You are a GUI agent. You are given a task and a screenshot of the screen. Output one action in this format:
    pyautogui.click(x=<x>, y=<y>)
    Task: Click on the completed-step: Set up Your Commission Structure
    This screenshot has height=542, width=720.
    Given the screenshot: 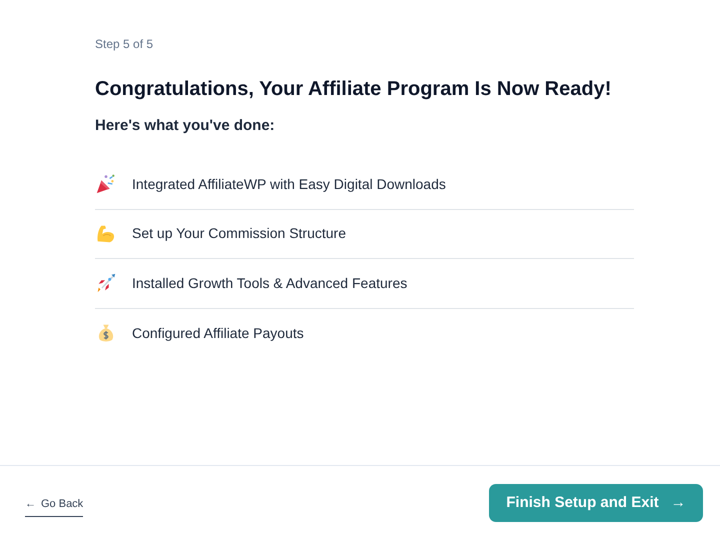 What is the action you would take?
    pyautogui.click(x=239, y=233)
    